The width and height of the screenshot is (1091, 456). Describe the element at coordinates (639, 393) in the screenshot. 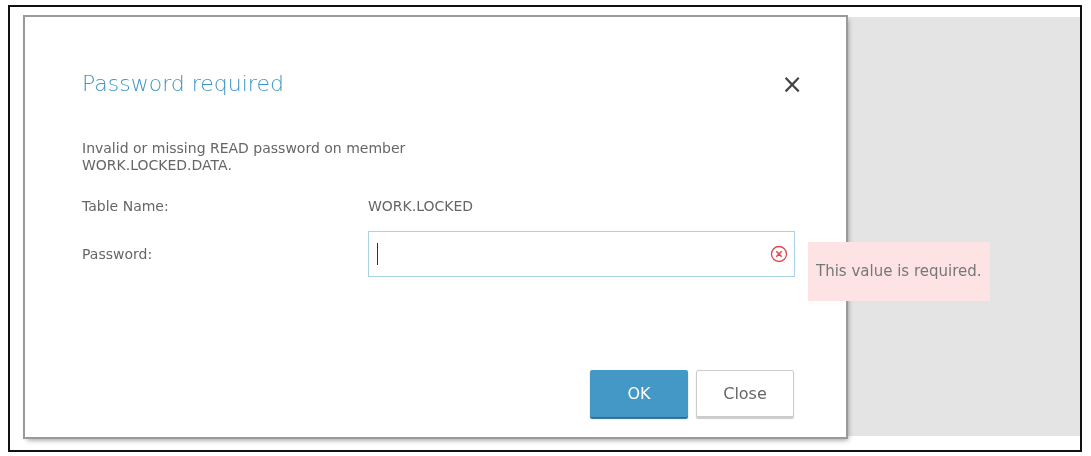

I see `ok-button: OK` at that location.